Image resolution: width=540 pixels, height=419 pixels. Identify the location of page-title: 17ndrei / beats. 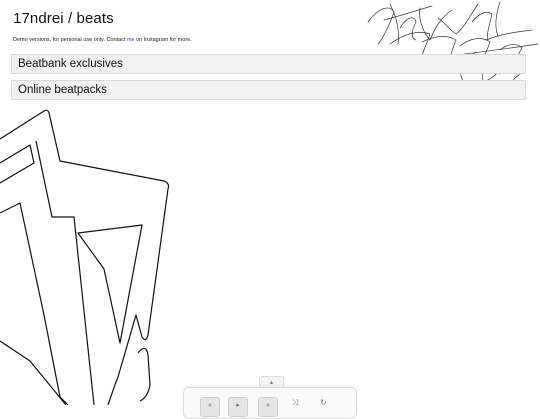
(63, 18).